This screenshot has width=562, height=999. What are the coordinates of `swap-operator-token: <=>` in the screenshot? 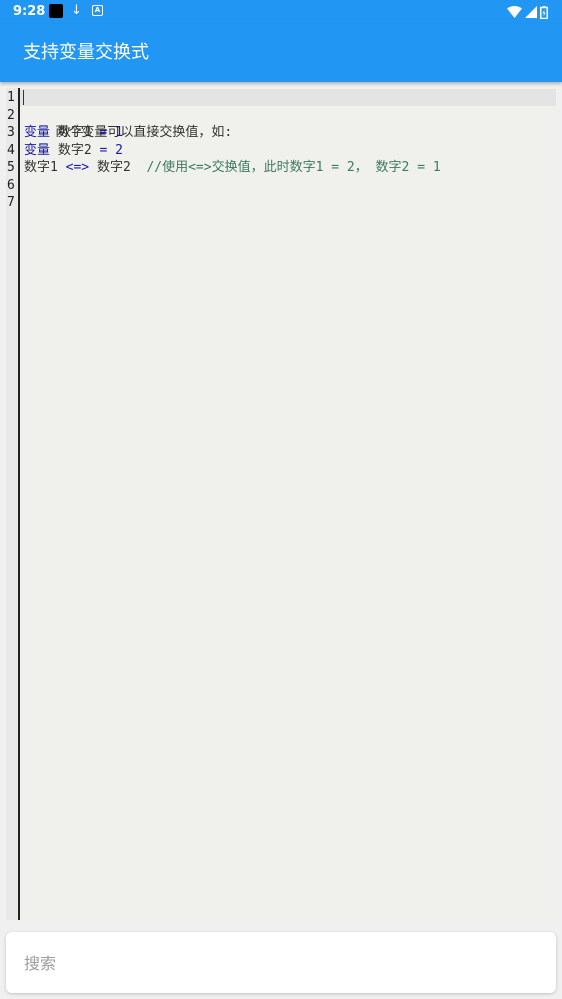 It's located at (77, 167).